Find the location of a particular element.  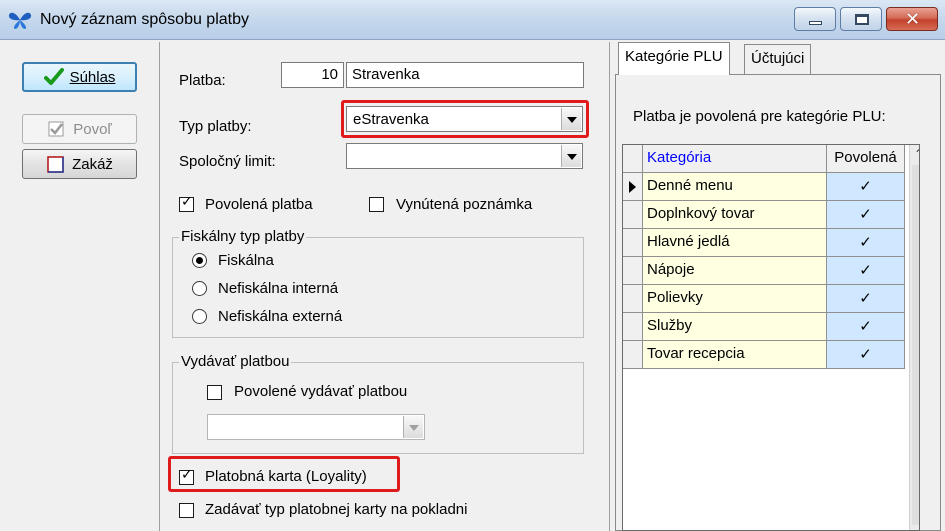

allow-button: Povoľ is located at coordinates (79, 129).